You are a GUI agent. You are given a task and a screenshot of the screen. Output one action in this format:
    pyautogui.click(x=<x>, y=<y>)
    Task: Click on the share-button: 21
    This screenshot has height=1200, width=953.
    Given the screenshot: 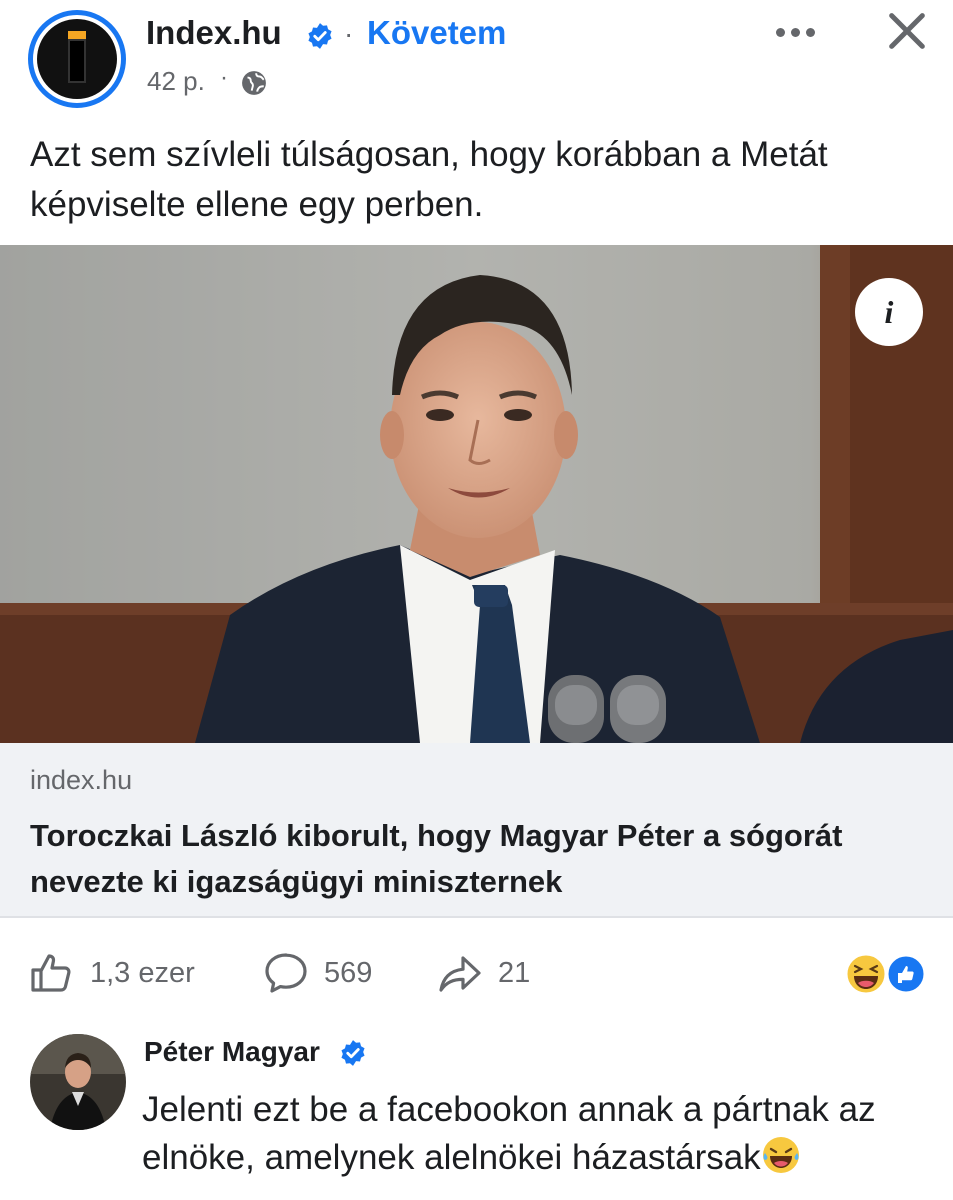 What is the action you would take?
    pyautogui.click(x=483, y=973)
    